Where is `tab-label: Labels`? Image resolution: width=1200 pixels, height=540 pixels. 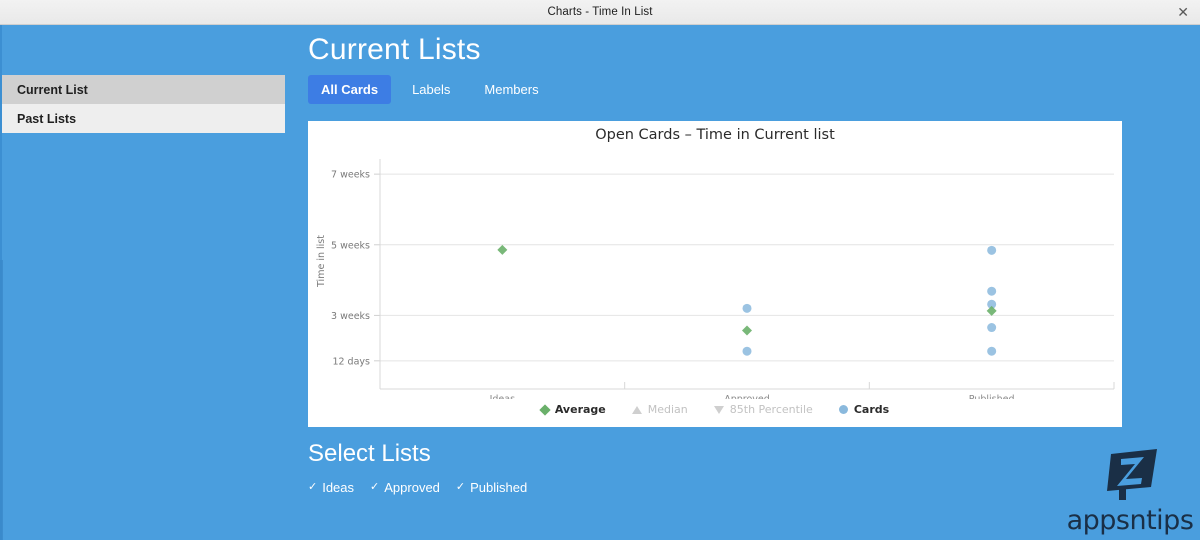 tab-label: Labels is located at coordinates (431, 89).